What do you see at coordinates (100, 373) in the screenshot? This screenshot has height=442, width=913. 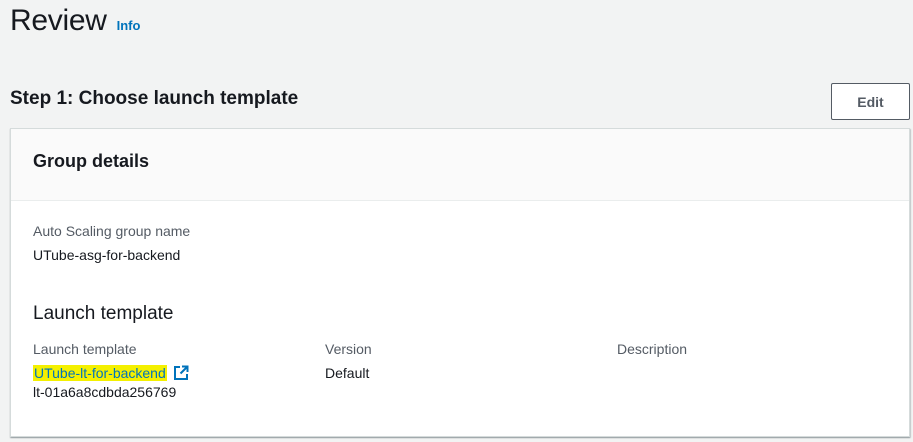 I see `launch-template-link: UTube-lt-for-backend` at bounding box center [100, 373].